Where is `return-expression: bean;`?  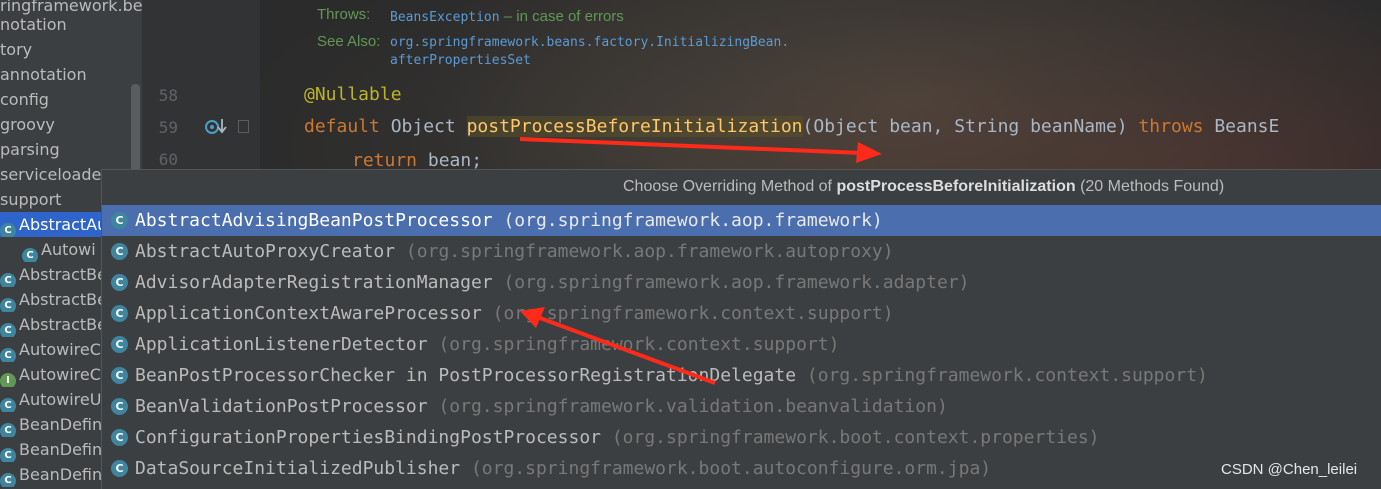
return-expression: bean; is located at coordinates (450, 160).